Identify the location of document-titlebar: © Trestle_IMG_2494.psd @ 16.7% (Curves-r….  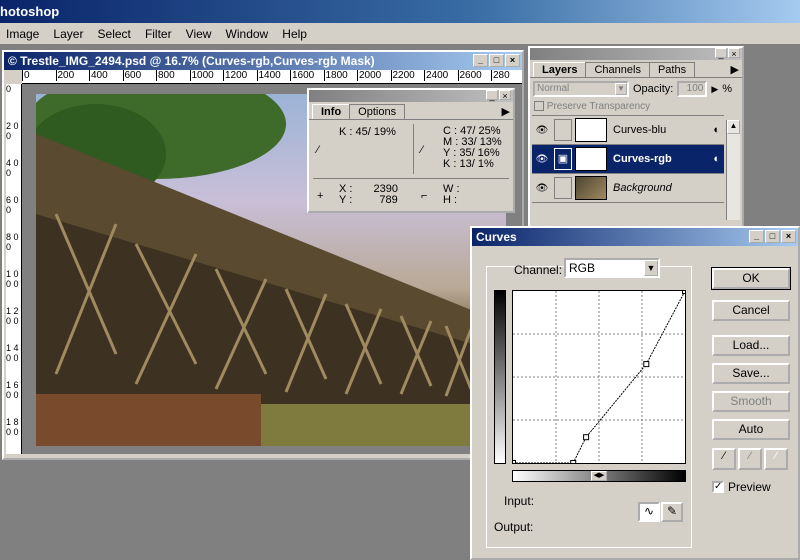
(263, 61).